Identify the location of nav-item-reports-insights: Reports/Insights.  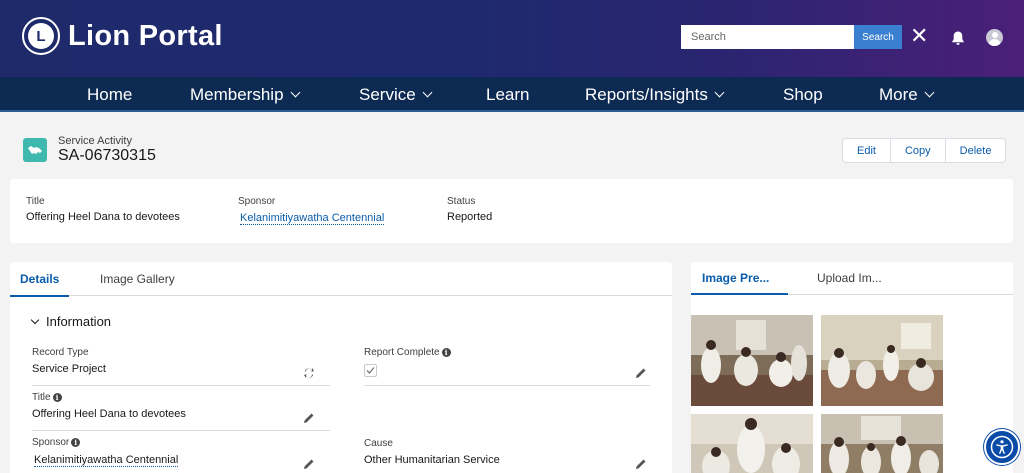
(655, 94).